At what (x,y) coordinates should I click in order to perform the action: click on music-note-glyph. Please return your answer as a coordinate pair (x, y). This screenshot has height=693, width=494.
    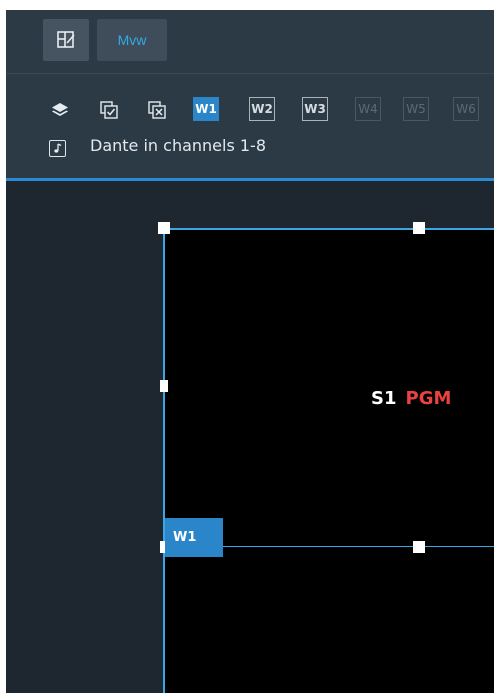
    Looking at the image, I should click on (58, 148).